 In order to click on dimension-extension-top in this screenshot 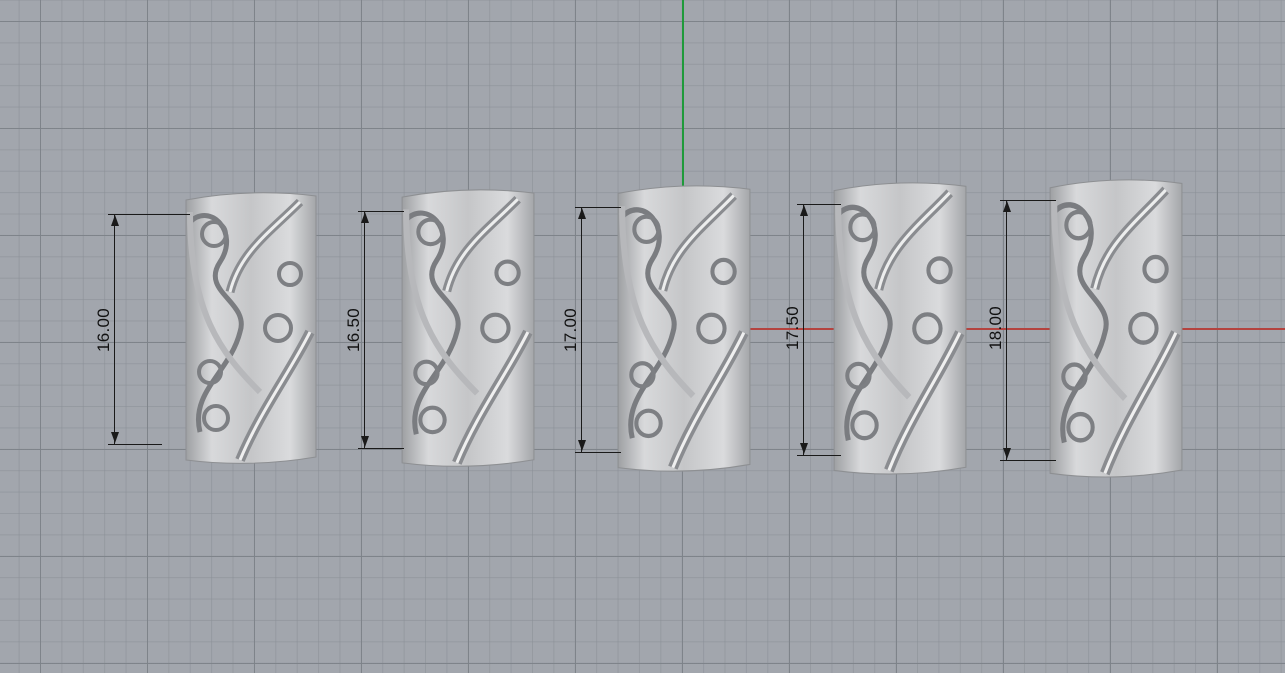, I will do `click(149, 214)`.